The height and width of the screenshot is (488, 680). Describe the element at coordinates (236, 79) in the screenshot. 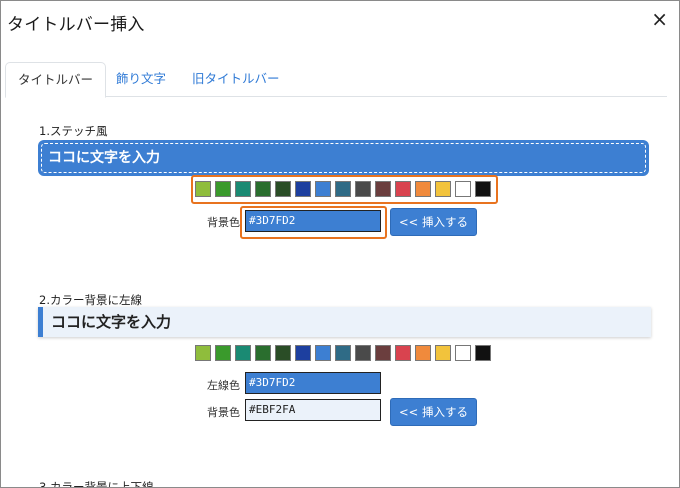

I see `tab-old-titlebar: 旧タイトルバー` at that location.